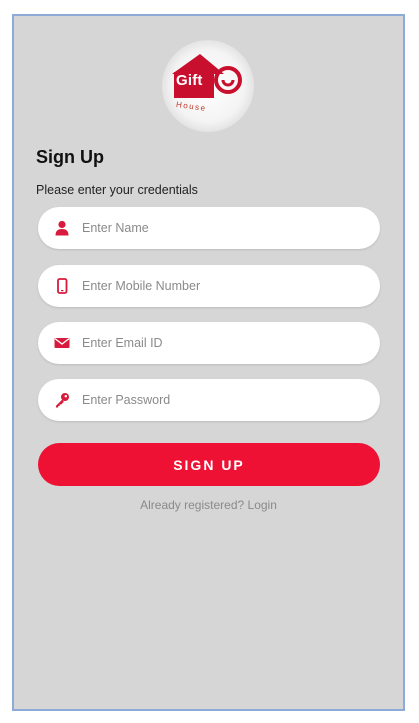 The height and width of the screenshot is (723, 419). Describe the element at coordinates (62, 343) in the screenshot. I see `envelope-icon` at that location.